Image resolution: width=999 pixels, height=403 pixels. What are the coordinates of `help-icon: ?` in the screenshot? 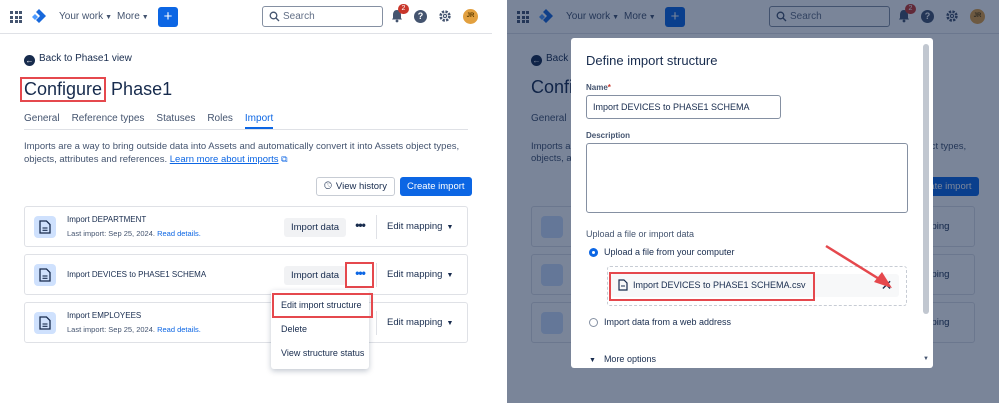 It's located at (420, 16).